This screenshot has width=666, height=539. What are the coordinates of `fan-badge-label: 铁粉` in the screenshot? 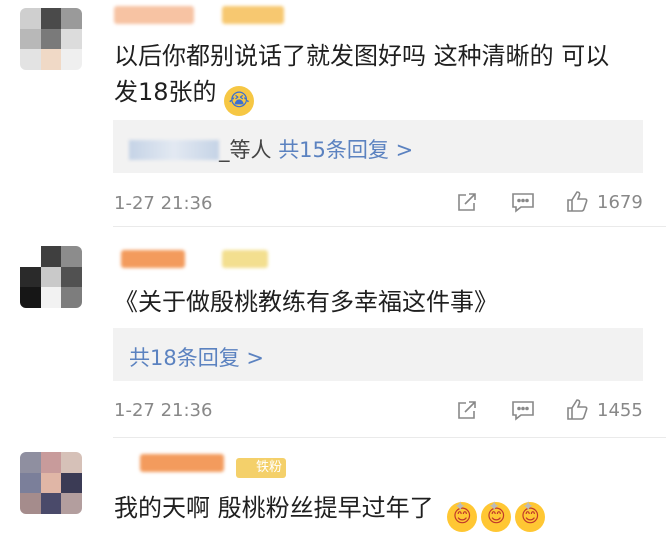 It's located at (268, 467).